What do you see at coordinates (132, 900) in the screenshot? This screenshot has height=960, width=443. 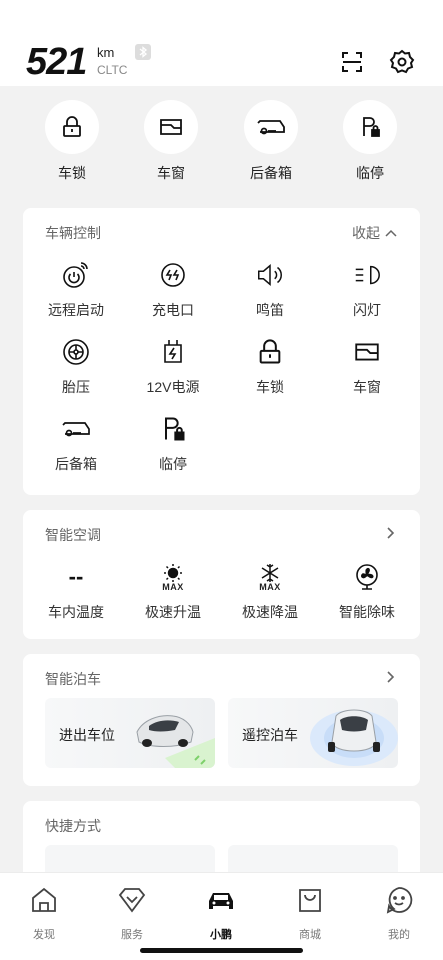 I see `service-icon` at bounding box center [132, 900].